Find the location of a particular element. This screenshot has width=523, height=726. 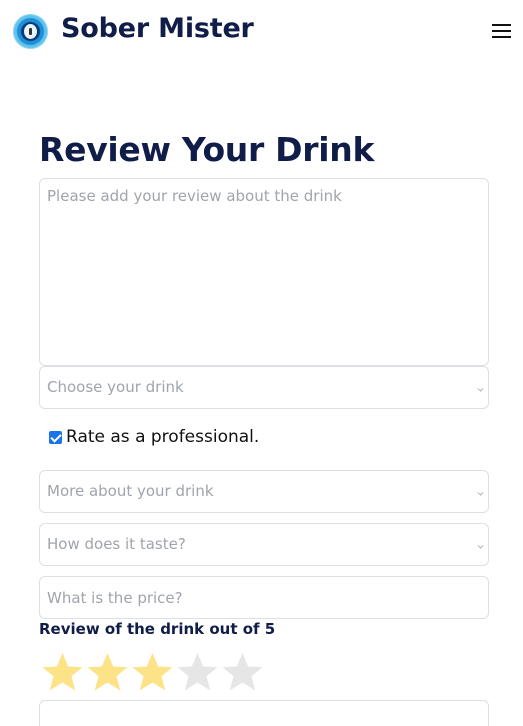

taste-select: How does it taste? is located at coordinates (264, 544).